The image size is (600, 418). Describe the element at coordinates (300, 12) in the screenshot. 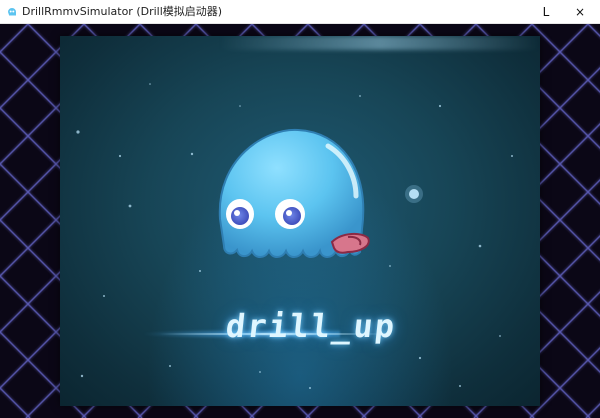

I see `title-bar: DrillRmmvSimulator (Drill模拟启动器) L ×` at that location.